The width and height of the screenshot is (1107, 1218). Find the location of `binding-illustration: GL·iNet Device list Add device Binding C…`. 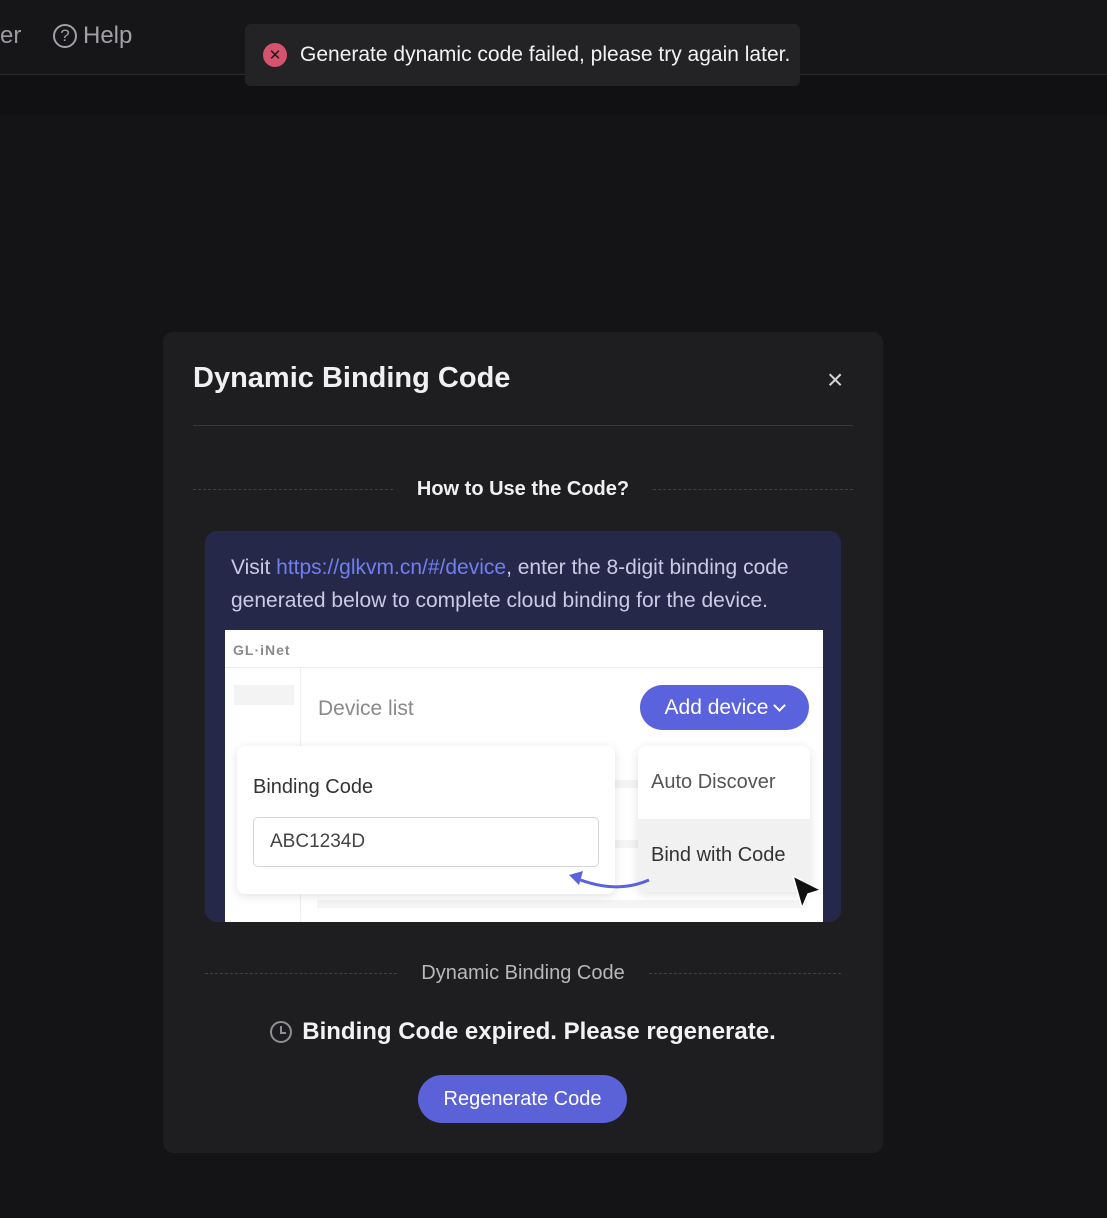

binding-illustration: GL·iNet Device list Add device Binding C… is located at coordinates (524, 776).